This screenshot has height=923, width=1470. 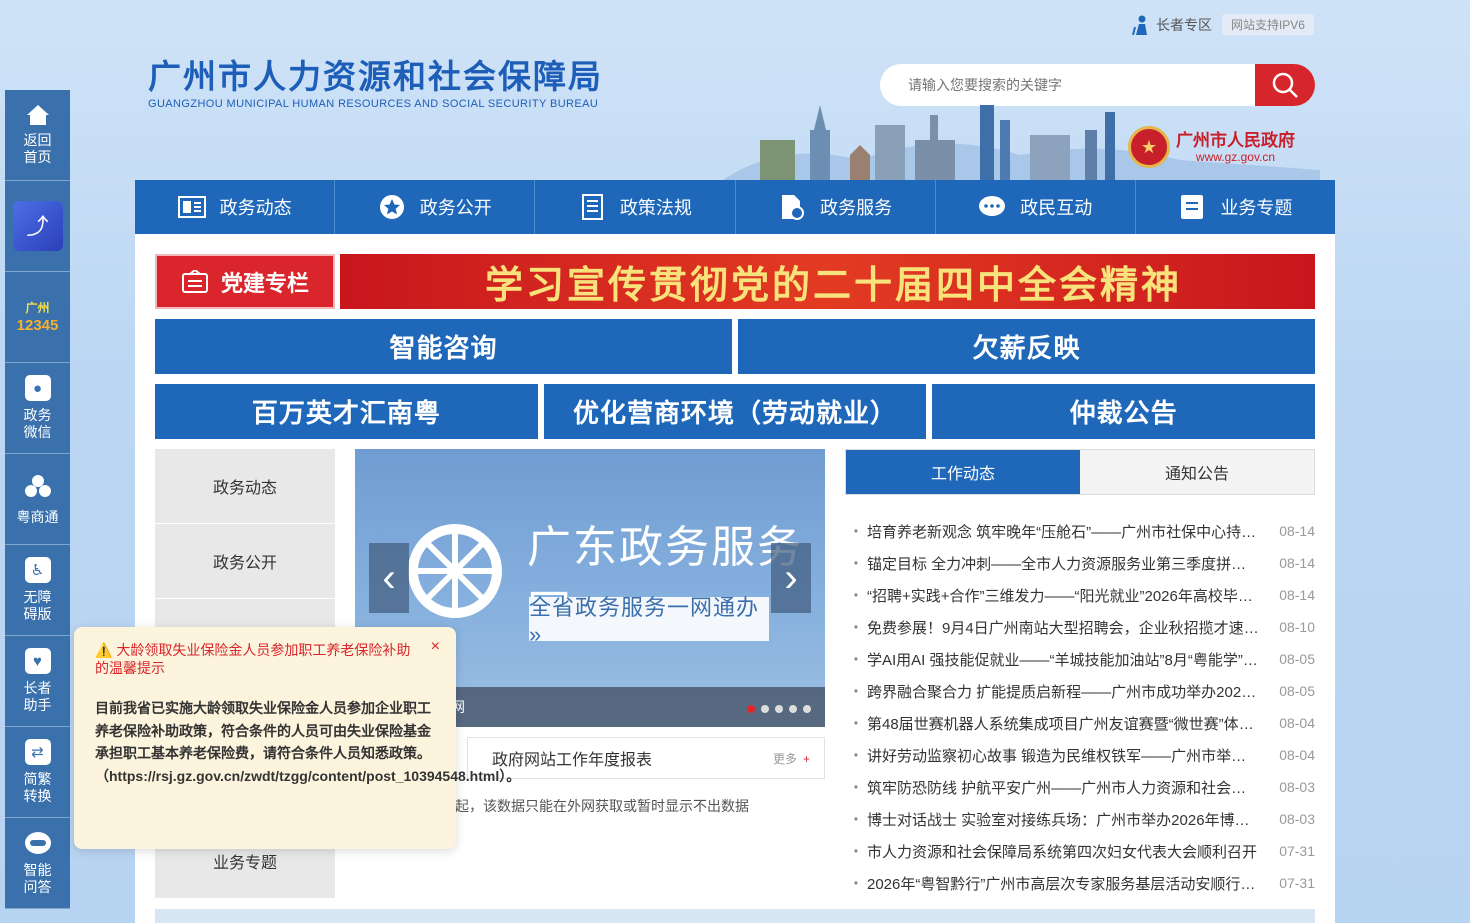 I want to click on annual-report-title: 政府网站工作年度报表, so click(x=632, y=758).